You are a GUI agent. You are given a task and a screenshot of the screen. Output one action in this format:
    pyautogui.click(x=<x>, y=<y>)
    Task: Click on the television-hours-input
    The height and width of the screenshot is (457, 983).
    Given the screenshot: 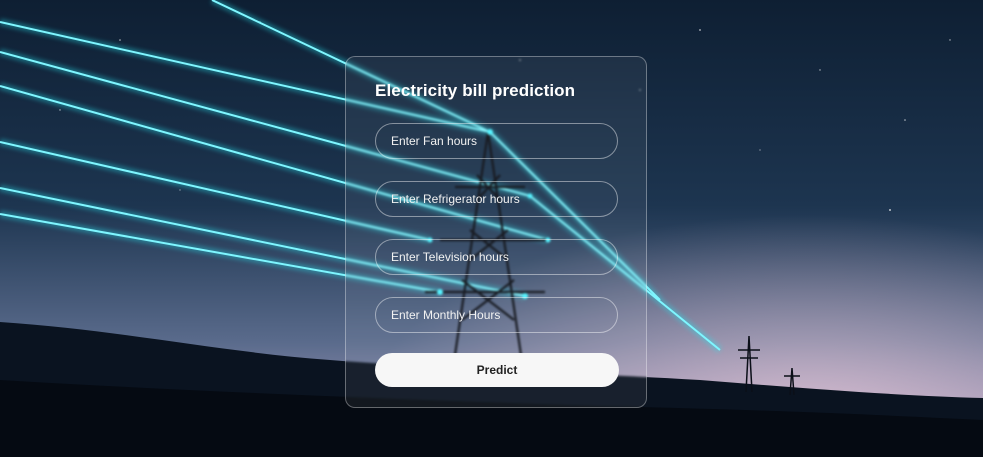 What is the action you would take?
    pyautogui.click(x=496, y=257)
    